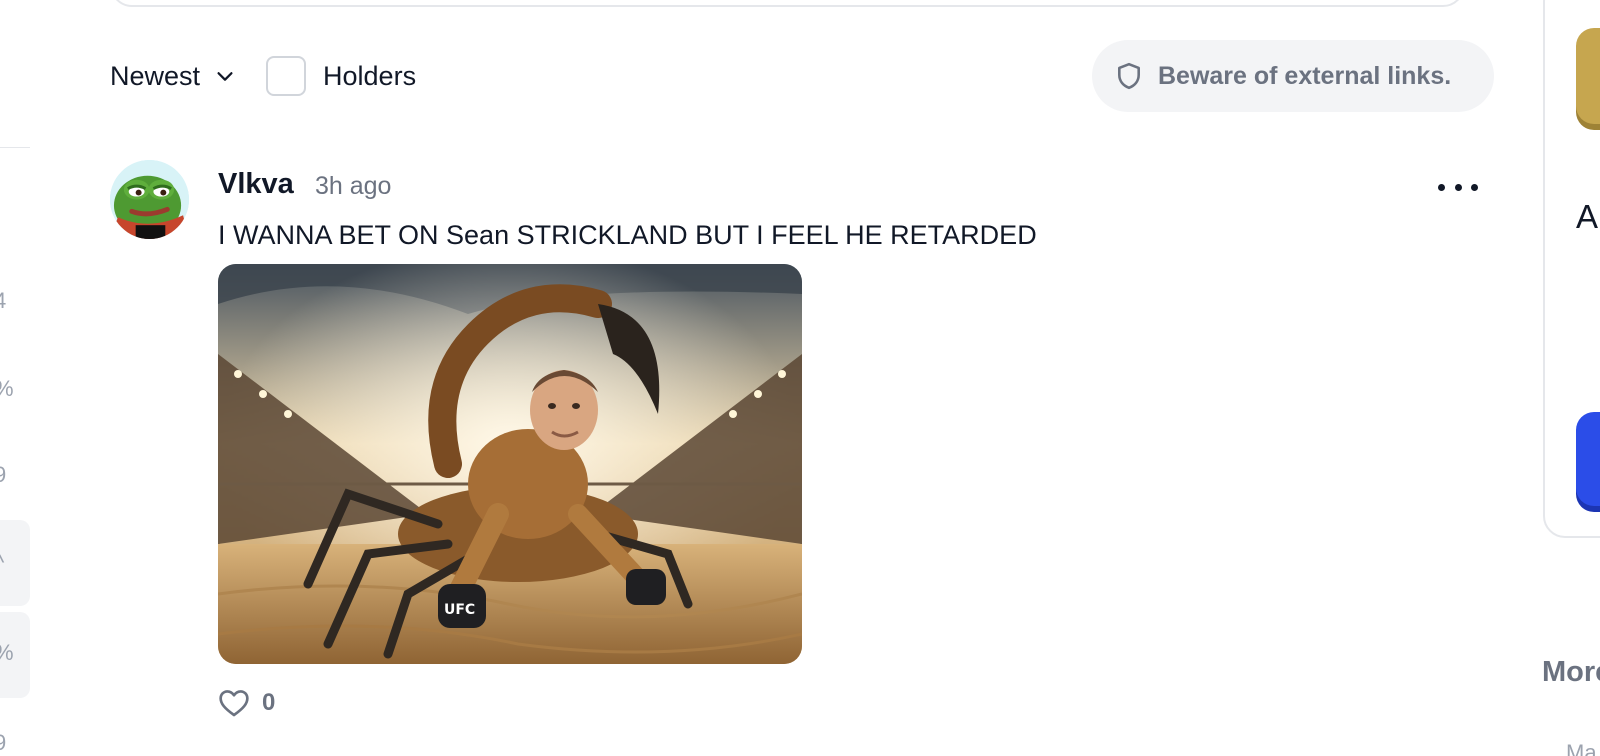 Image resolution: width=1600 pixels, height=756 pixels. What do you see at coordinates (370, 75) in the screenshot?
I see `holders-label: Holders` at bounding box center [370, 75].